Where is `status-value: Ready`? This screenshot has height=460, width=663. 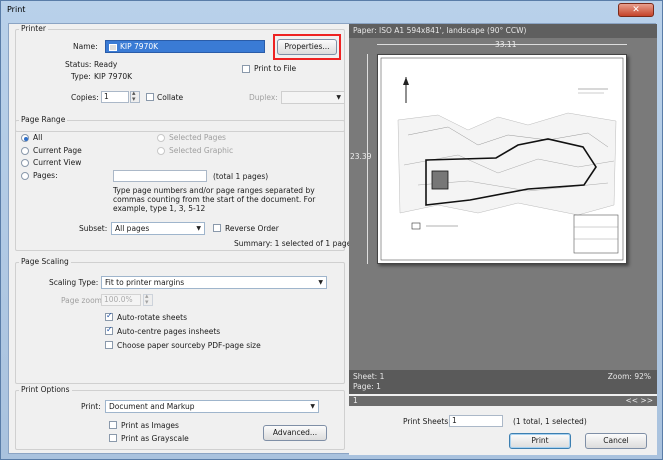 status-value: Ready is located at coordinates (106, 64).